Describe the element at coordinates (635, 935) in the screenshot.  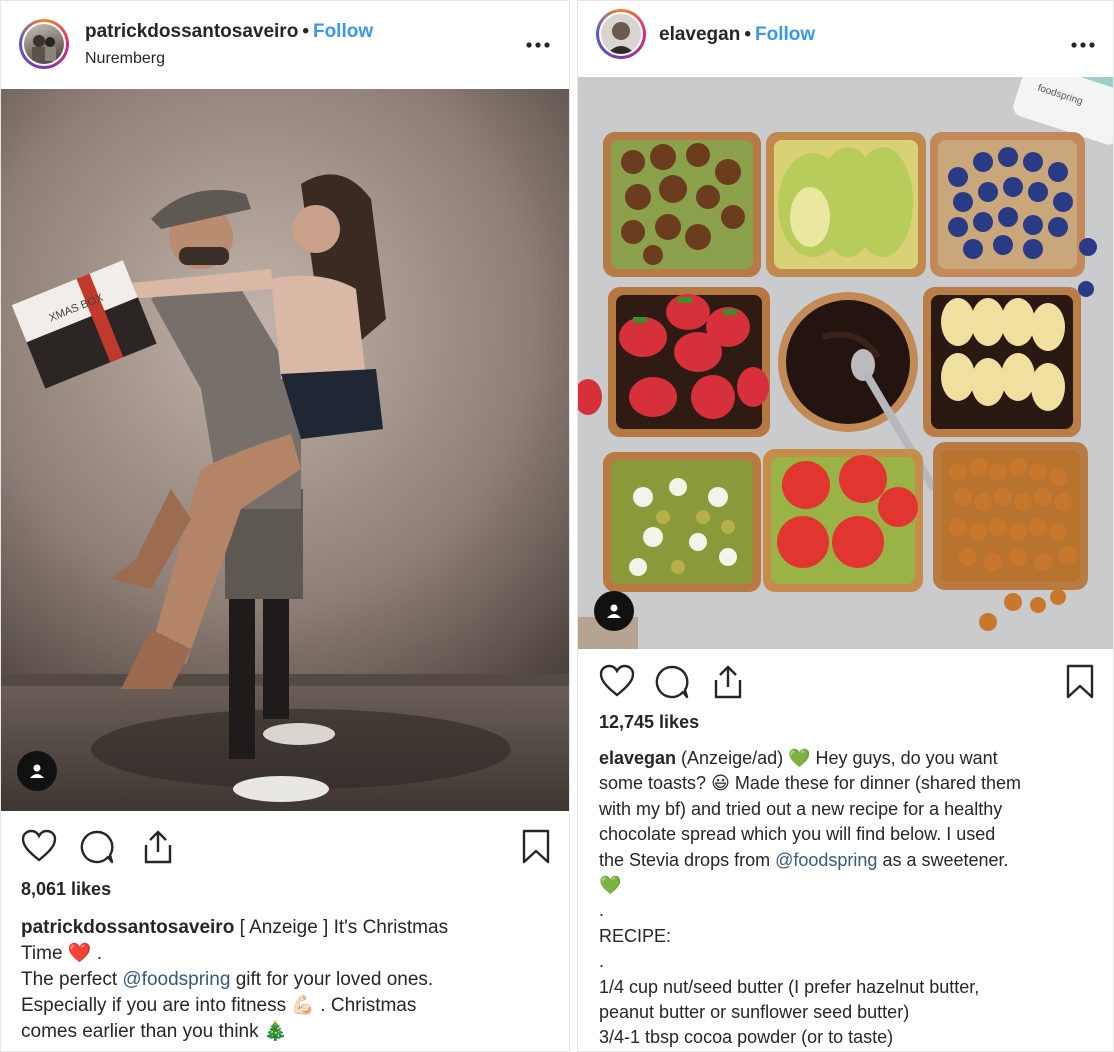
I see `recipe-heading: RECIPE:` at that location.